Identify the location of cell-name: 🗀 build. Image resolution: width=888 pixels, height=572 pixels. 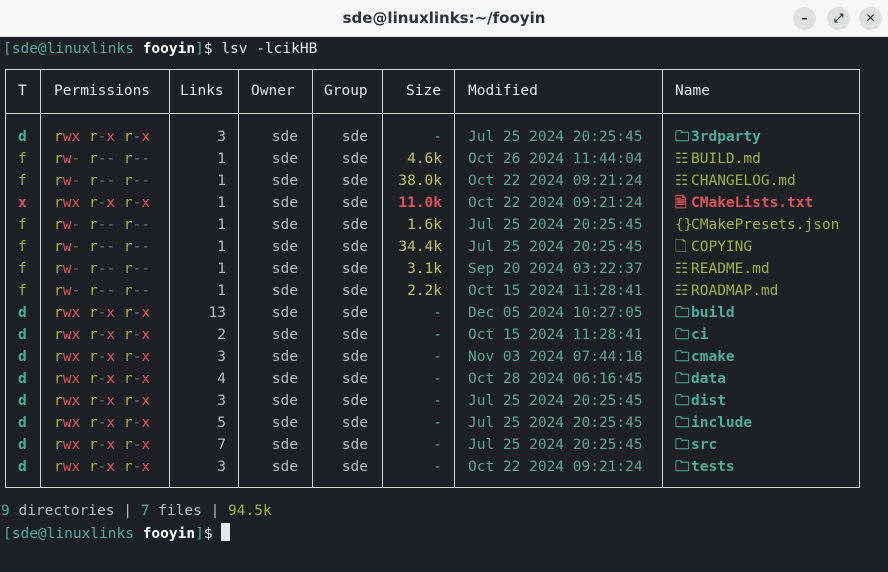
(705, 313).